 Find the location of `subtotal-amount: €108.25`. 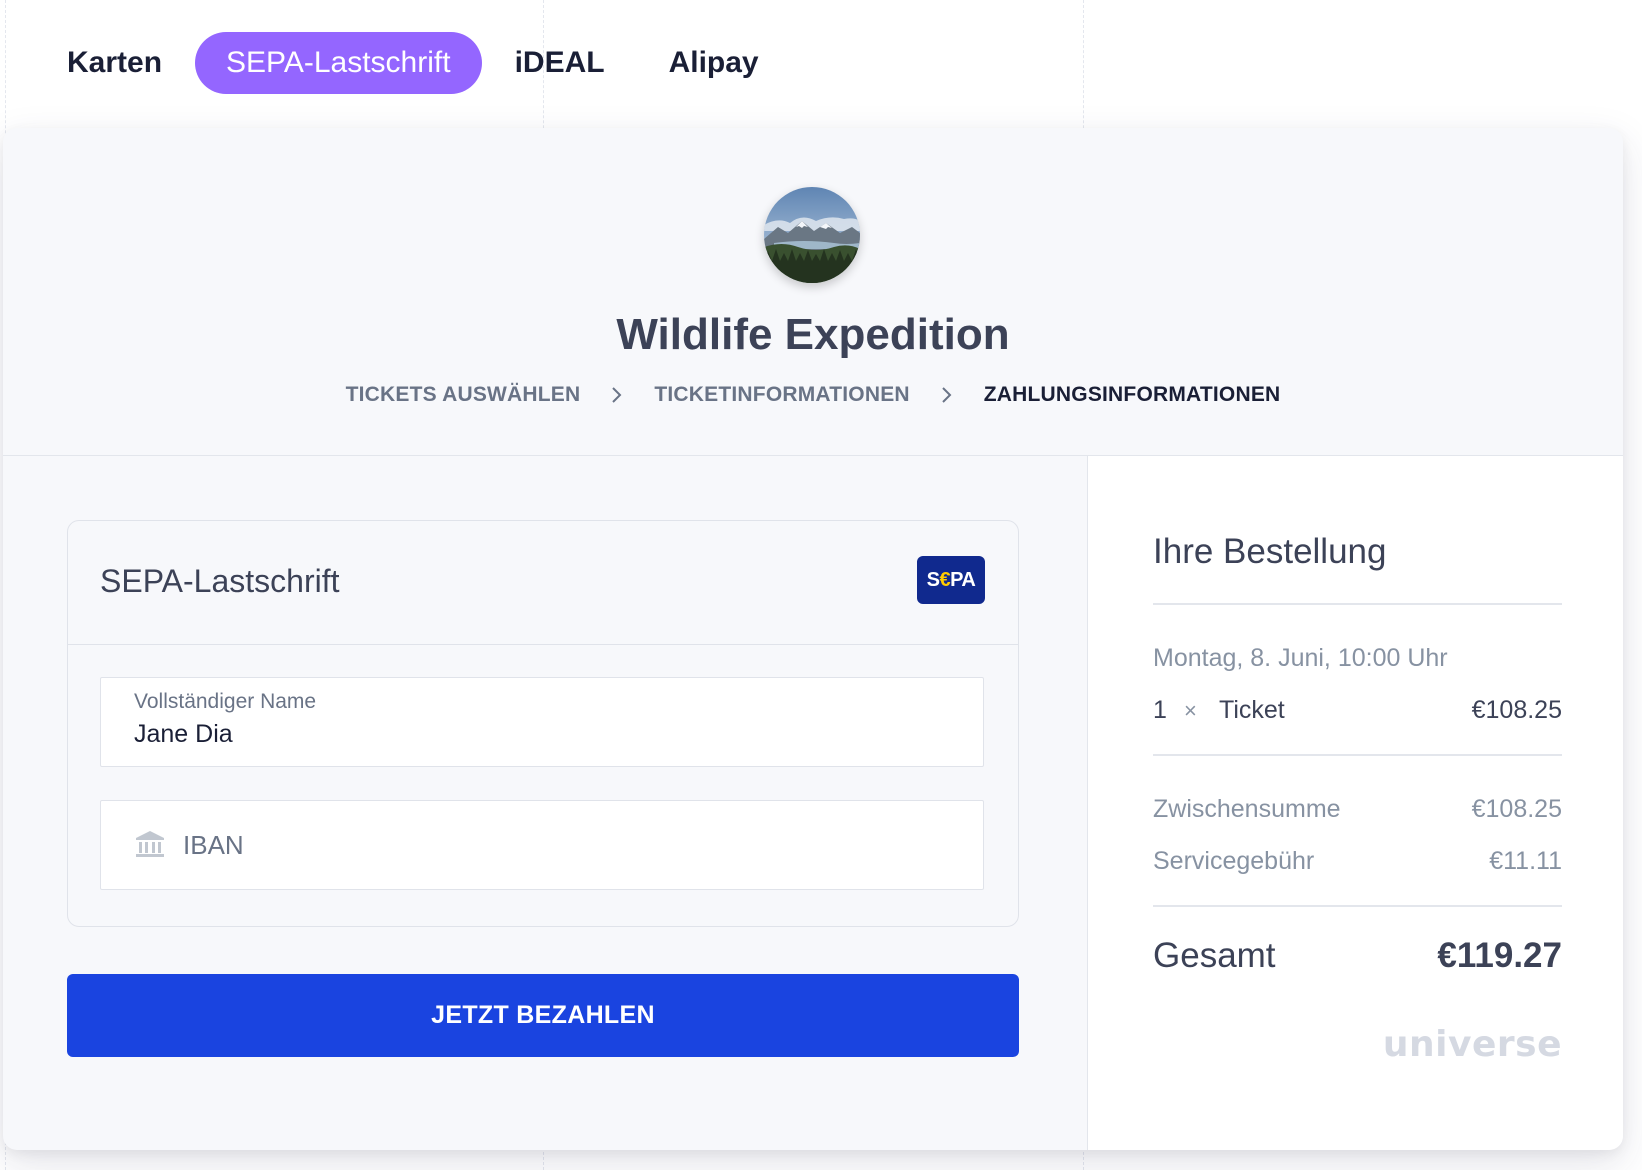

subtotal-amount: €108.25 is located at coordinates (1516, 809).